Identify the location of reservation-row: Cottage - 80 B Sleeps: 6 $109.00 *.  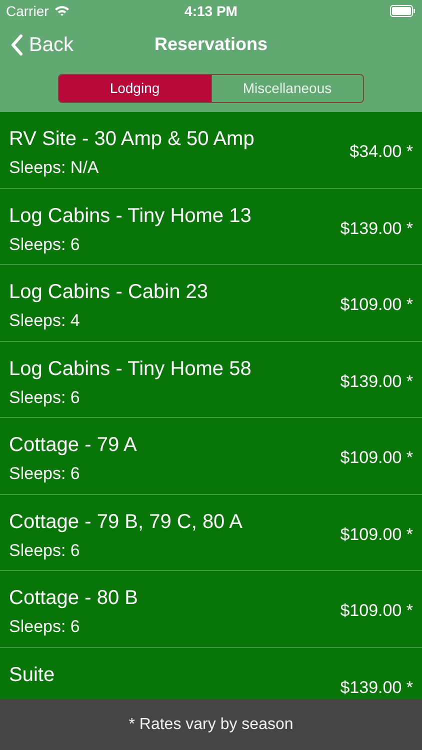
(211, 609).